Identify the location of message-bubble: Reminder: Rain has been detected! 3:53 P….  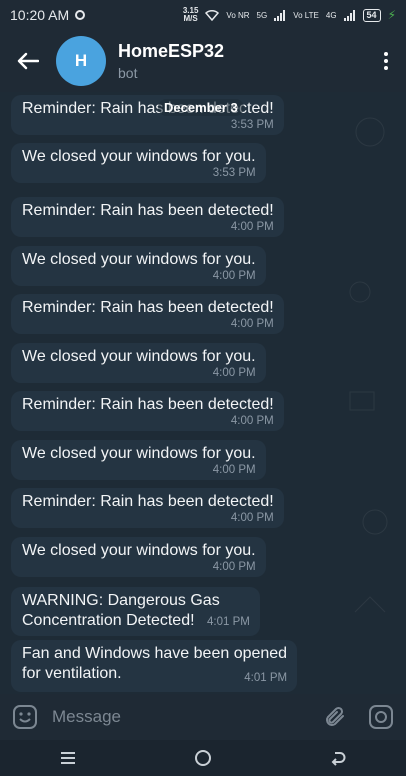
(147, 115).